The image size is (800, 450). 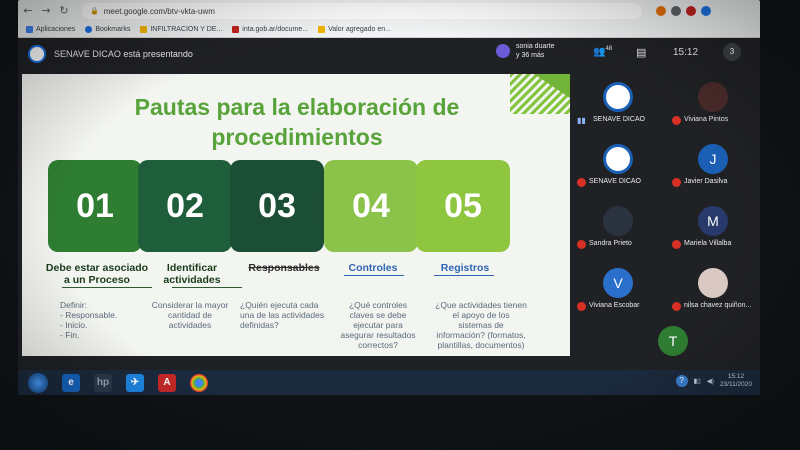 What do you see at coordinates (95, 206) in the screenshot?
I see `piece-number: 01` at bounding box center [95, 206].